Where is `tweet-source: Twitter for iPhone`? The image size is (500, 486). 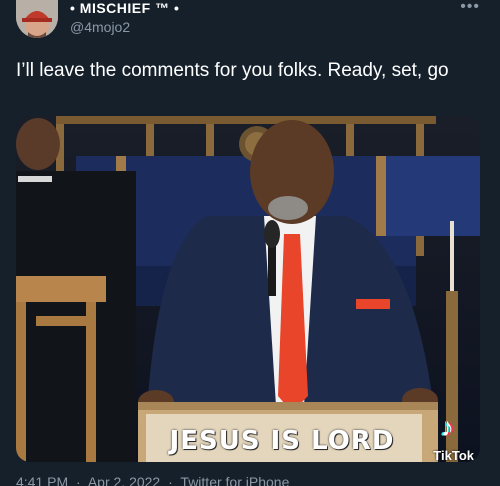 tweet-source: Twitter for iPhone is located at coordinates (234, 480).